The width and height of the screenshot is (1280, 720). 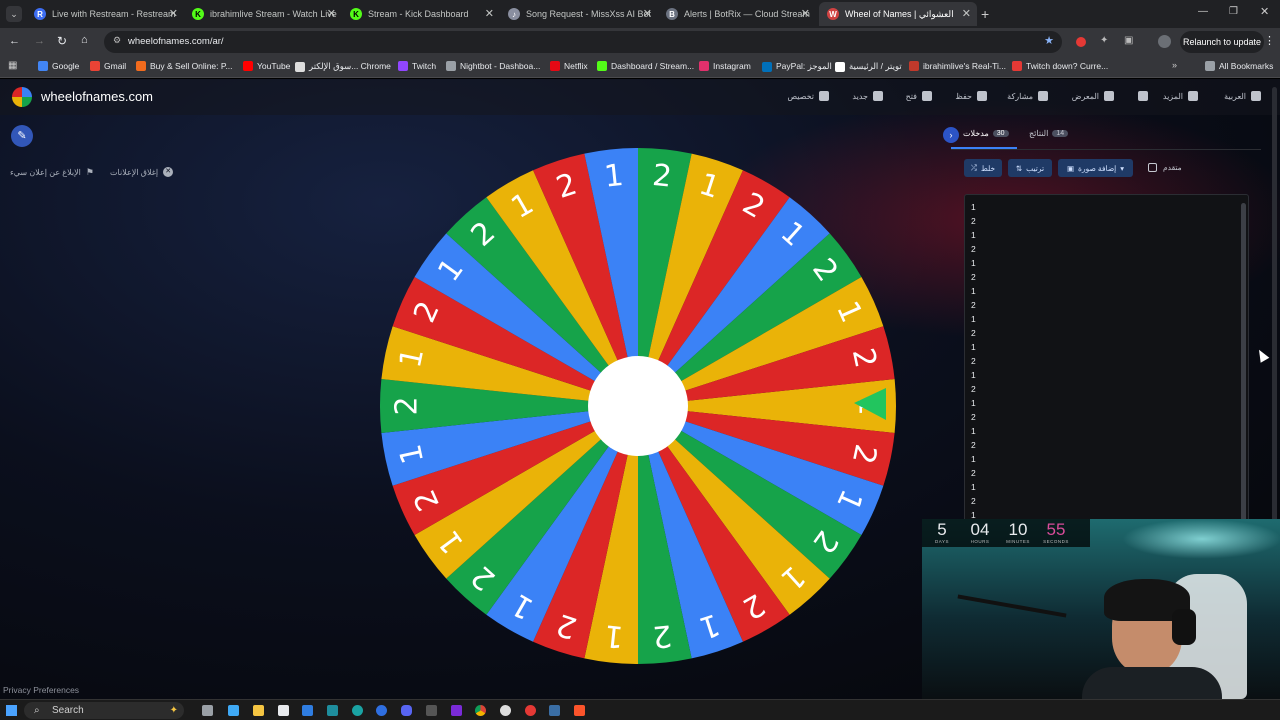 What do you see at coordinates (62, 41) in the screenshot?
I see `reload-icon: ↻` at bounding box center [62, 41].